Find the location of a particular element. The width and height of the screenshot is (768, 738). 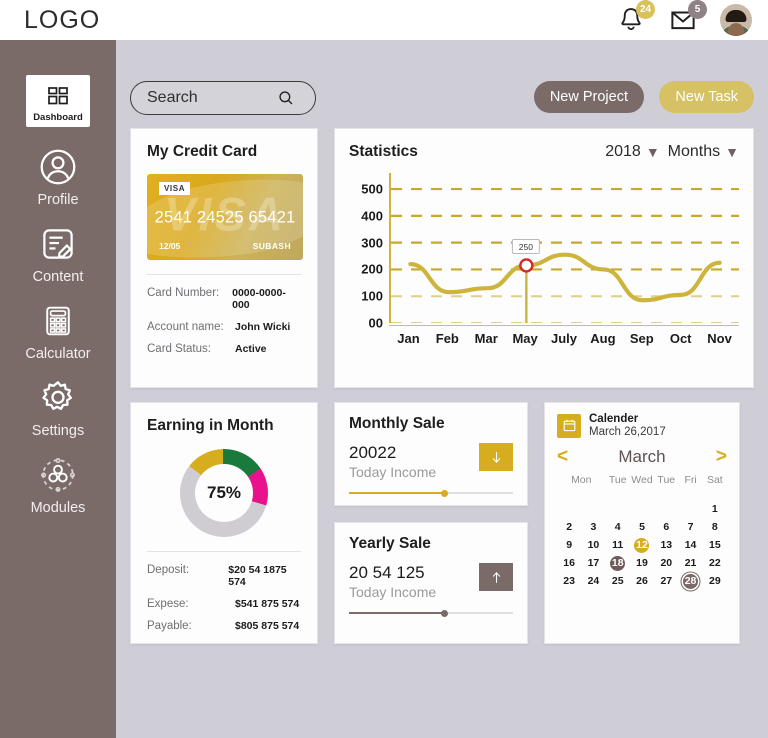

monthly-sale-row: 20022 Today Income is located at coordinates (431, 461).